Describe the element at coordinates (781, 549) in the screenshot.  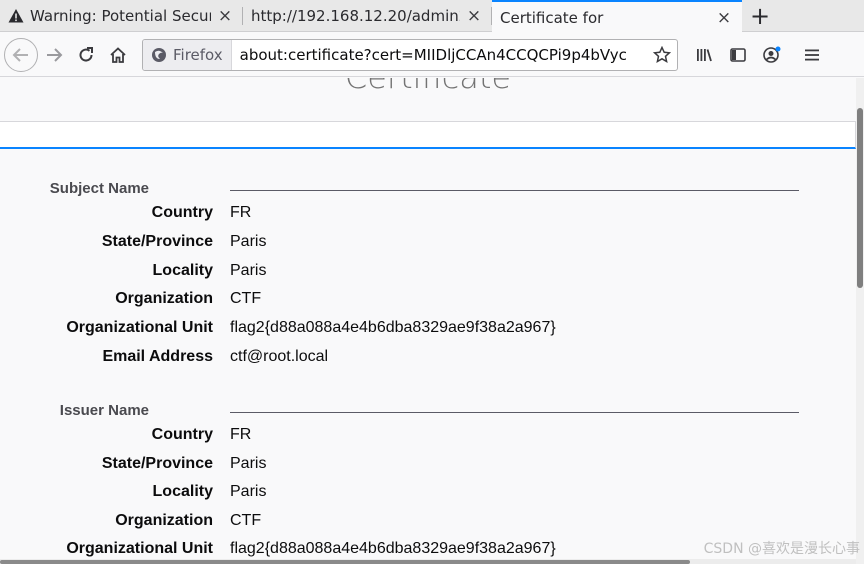
I see `watermark: CSDN @喜欢是漫长心事` at that location.